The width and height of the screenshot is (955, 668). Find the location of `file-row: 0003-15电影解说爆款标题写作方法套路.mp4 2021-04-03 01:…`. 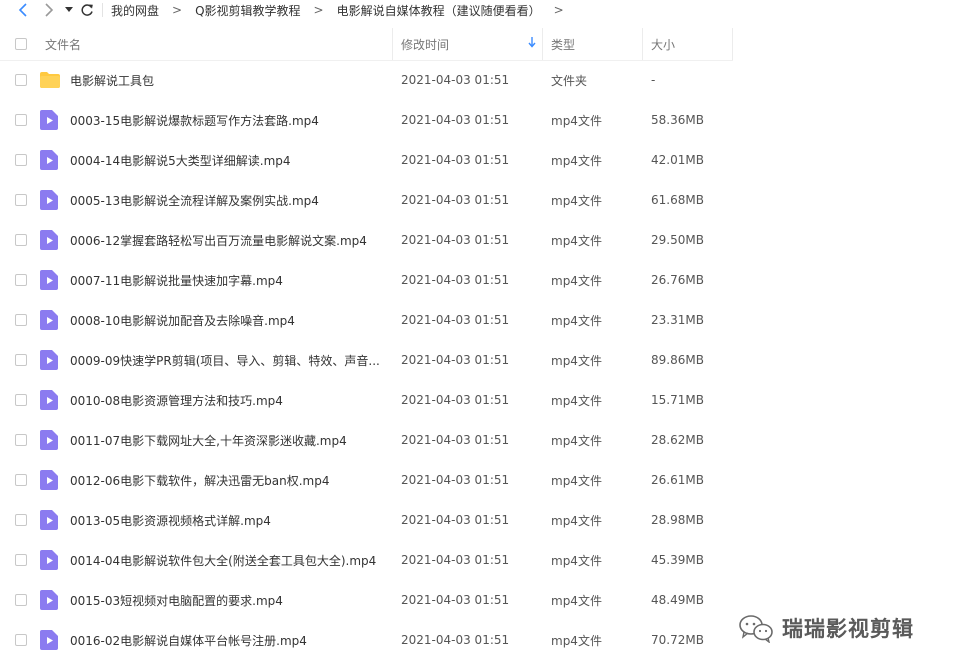

file-row: 0003-15电影解说爆款标题写作方法套路.mp4 2021-04-03 01:… is located at coordinates (477, 120).